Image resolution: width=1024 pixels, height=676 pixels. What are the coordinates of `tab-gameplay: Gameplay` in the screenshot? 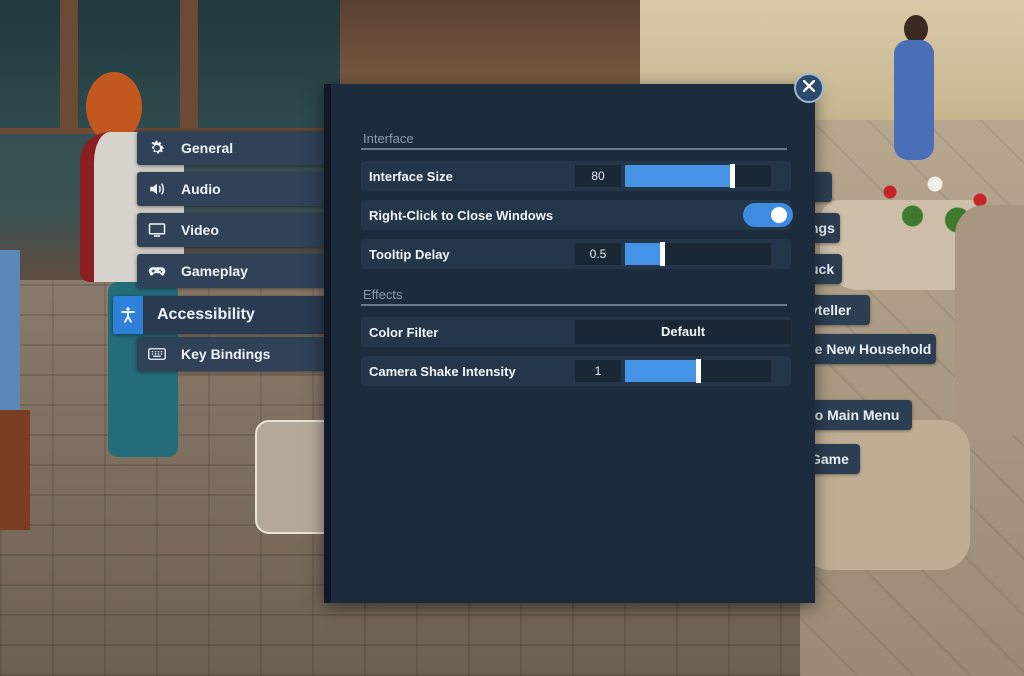 It's located at (232, 271).